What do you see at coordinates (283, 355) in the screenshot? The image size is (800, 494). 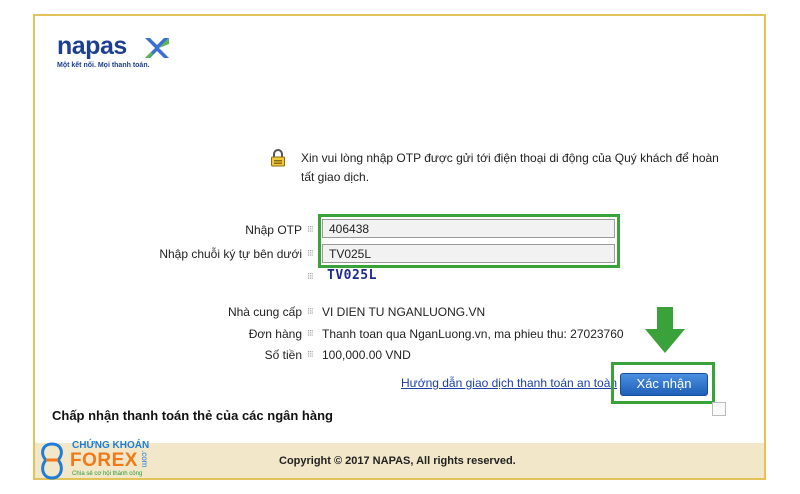 I see `amount-label: Số tiền` at bounding box center [283, 355].